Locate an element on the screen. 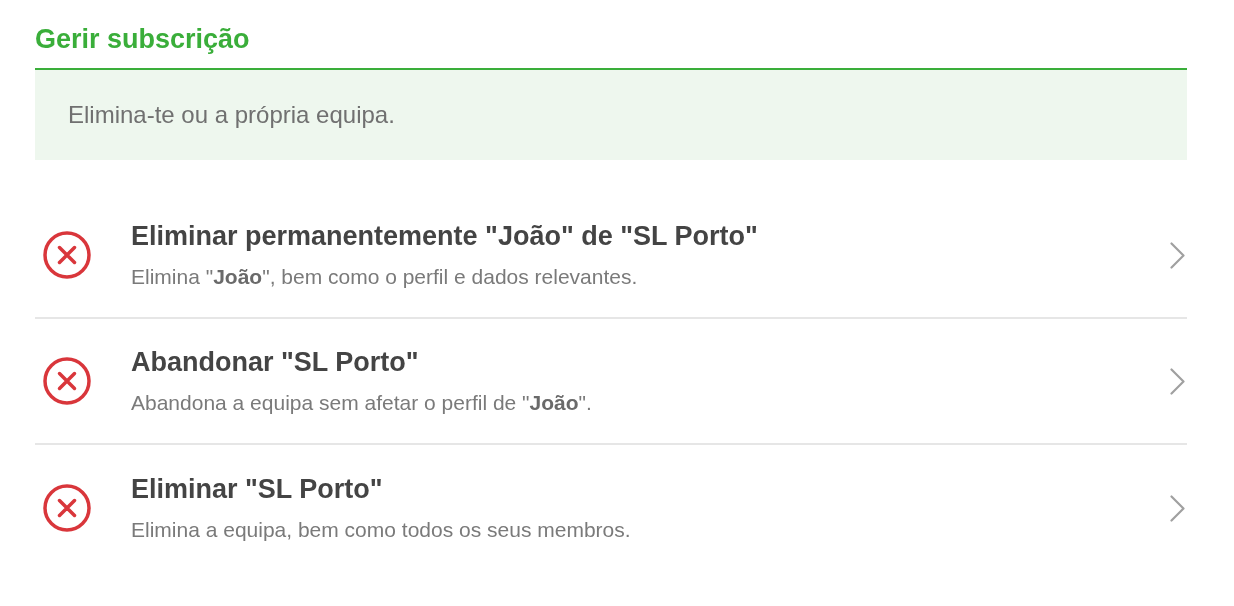  option-title: Eliminar "SL Porto" is located at coordinates (257, 489).